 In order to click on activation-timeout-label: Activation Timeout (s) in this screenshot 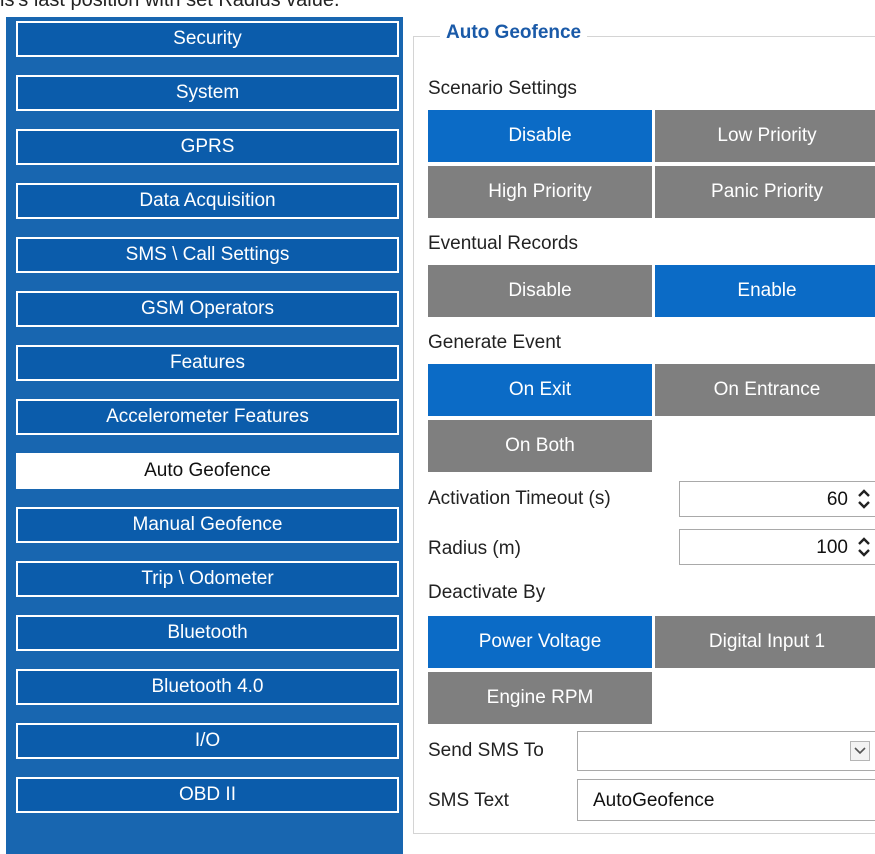, I will do `click(519, 498)`.